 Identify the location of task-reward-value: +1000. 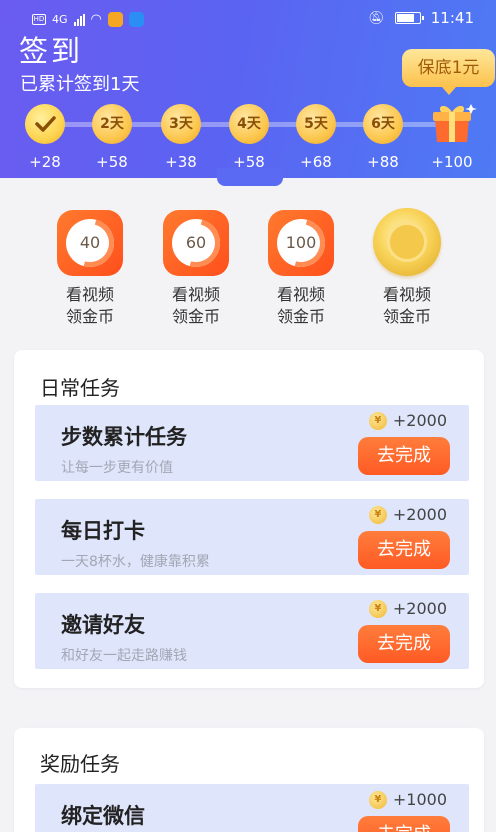
(419, 799).